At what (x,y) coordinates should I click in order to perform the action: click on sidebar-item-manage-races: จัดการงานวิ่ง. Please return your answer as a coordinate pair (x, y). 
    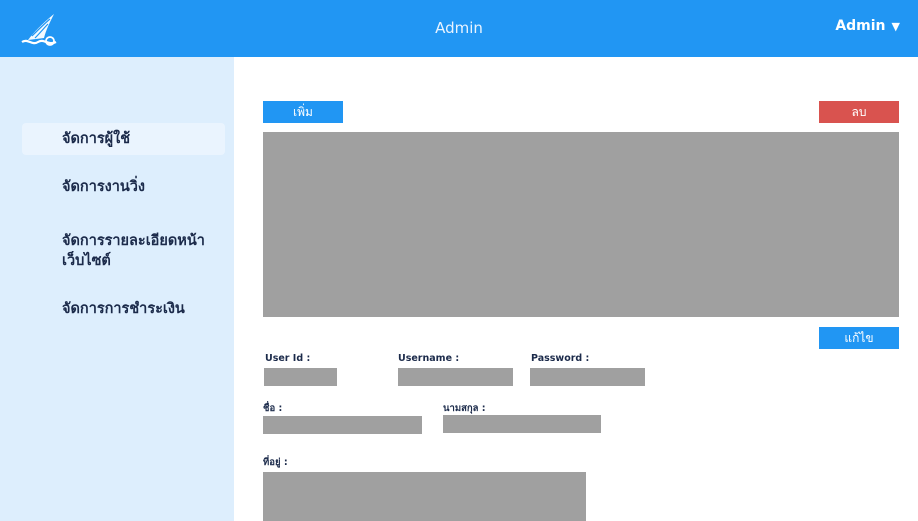
    Looking at the image, I should click on (123, 187).